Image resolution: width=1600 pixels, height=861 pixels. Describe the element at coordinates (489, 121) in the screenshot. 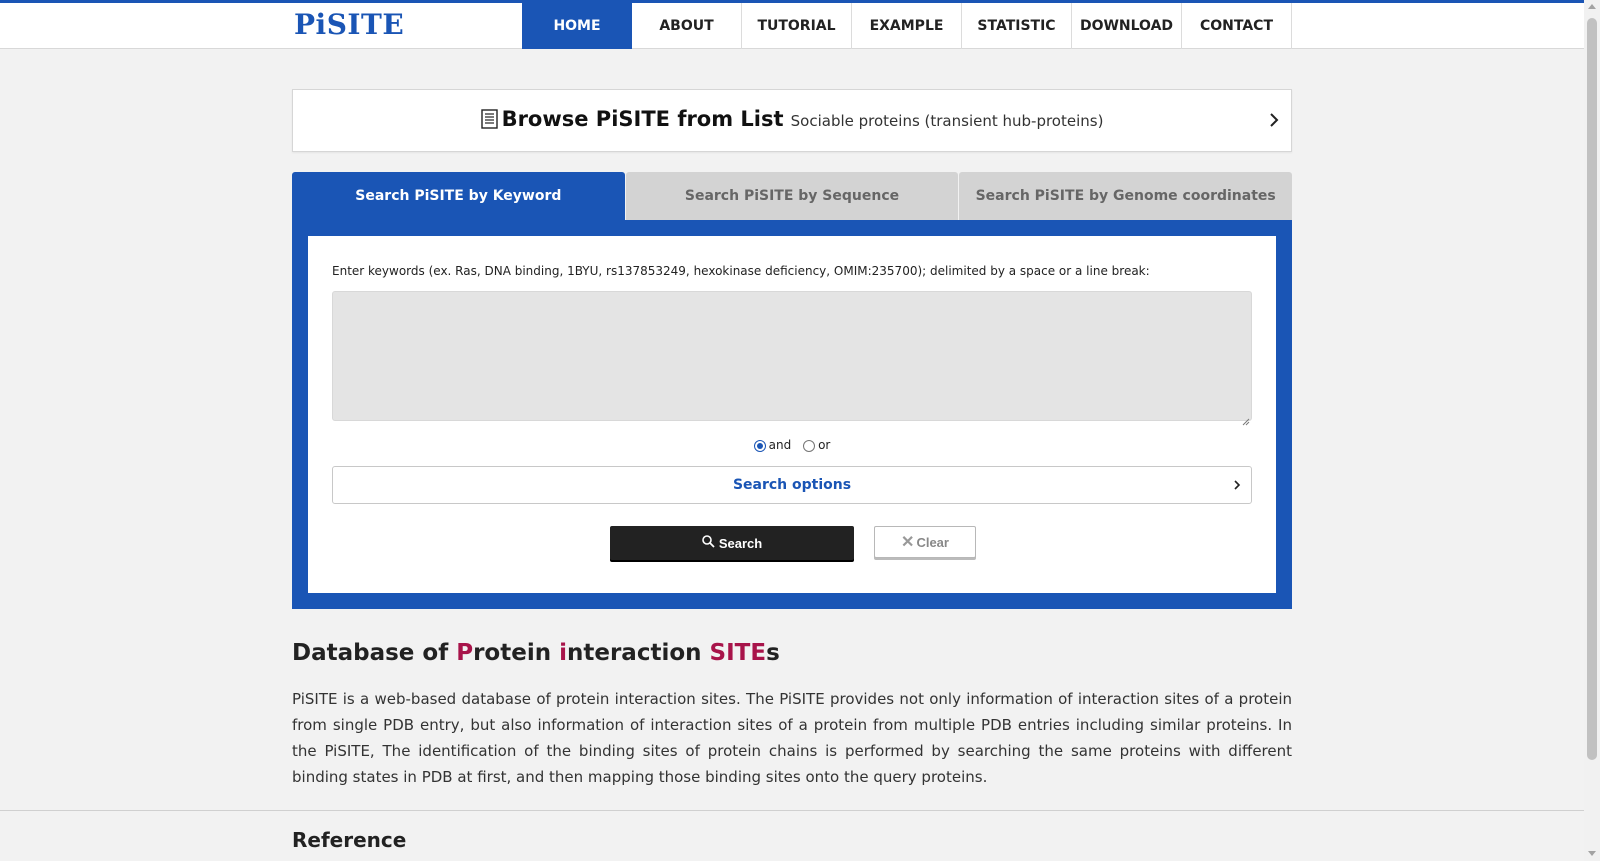

I see `document-list-icon` at that location.